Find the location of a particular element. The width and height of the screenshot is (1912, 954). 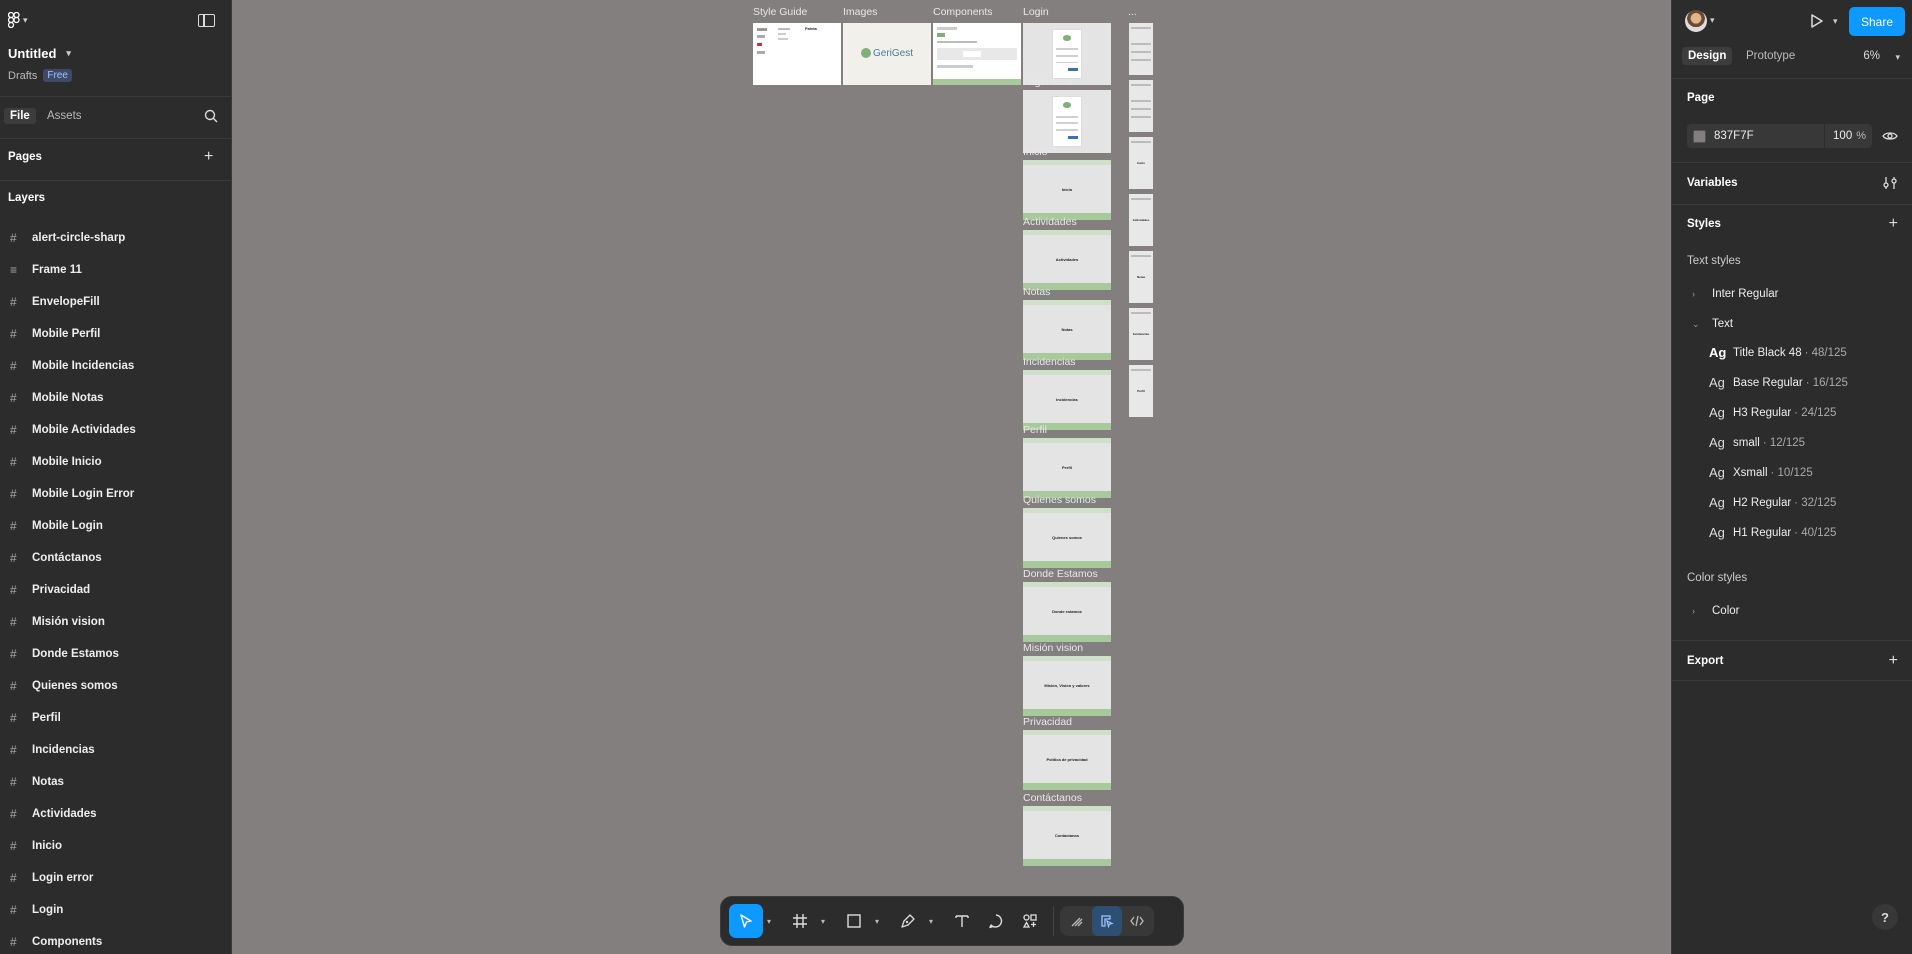

frame-thumbnail: Política de privacidad is located at coordinates (1067, 760).